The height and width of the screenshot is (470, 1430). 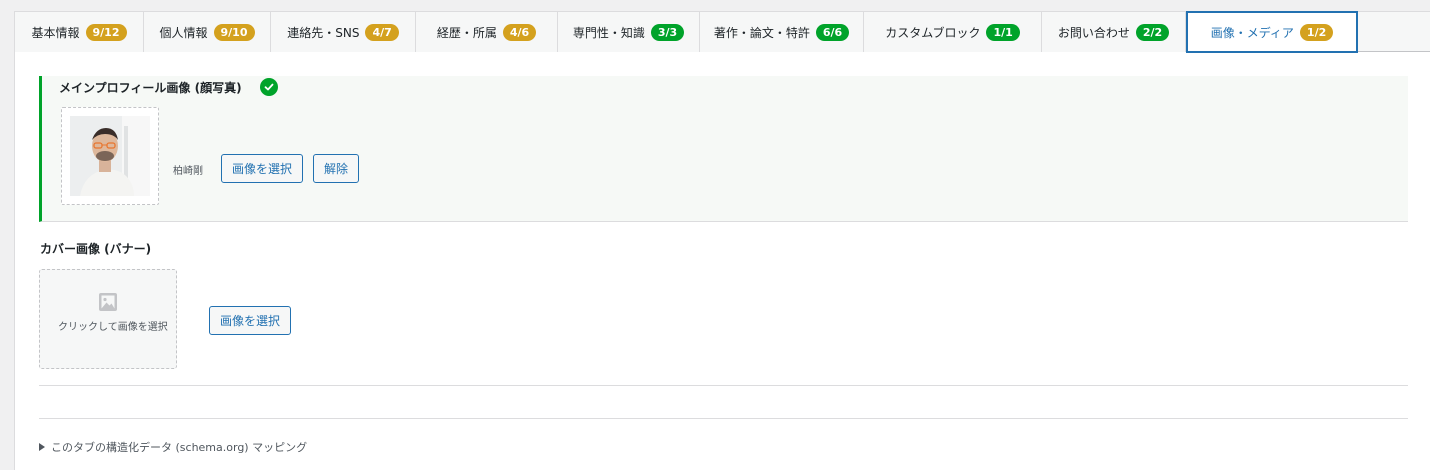 What do you see at coordinates (42, 447) in the screenshot?
I see `disclosure-triangle-icon` at bounding box center [42, 447].